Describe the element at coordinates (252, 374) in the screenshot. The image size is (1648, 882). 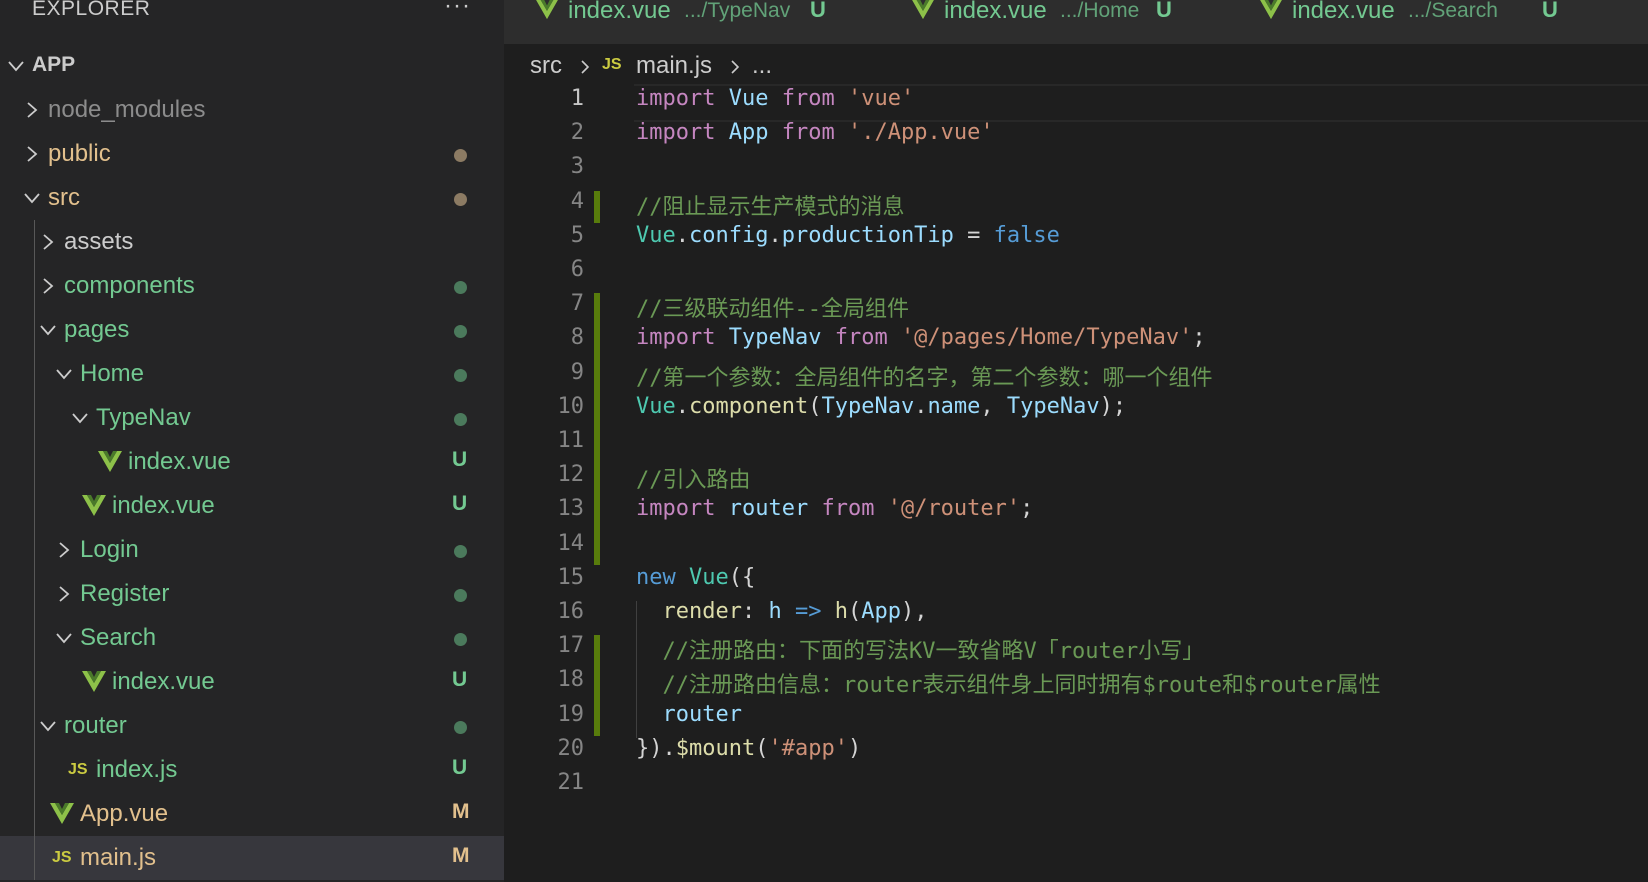
I see `tree-item-home: Home` at that location.